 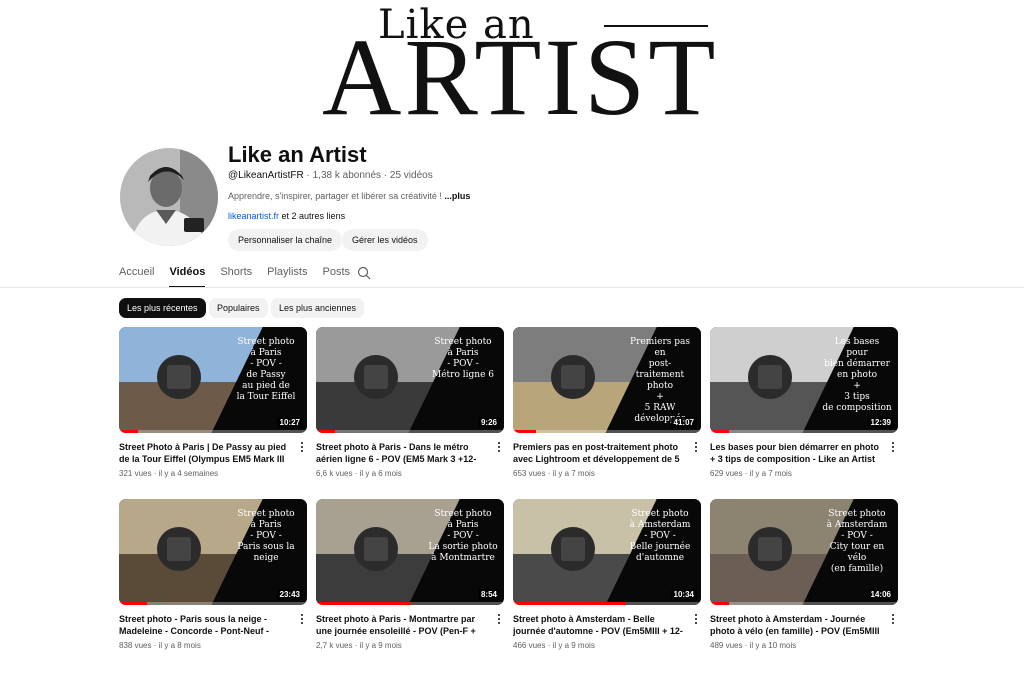 I want to click on tab-videos: Vidéos, so click(x=187, y=277).